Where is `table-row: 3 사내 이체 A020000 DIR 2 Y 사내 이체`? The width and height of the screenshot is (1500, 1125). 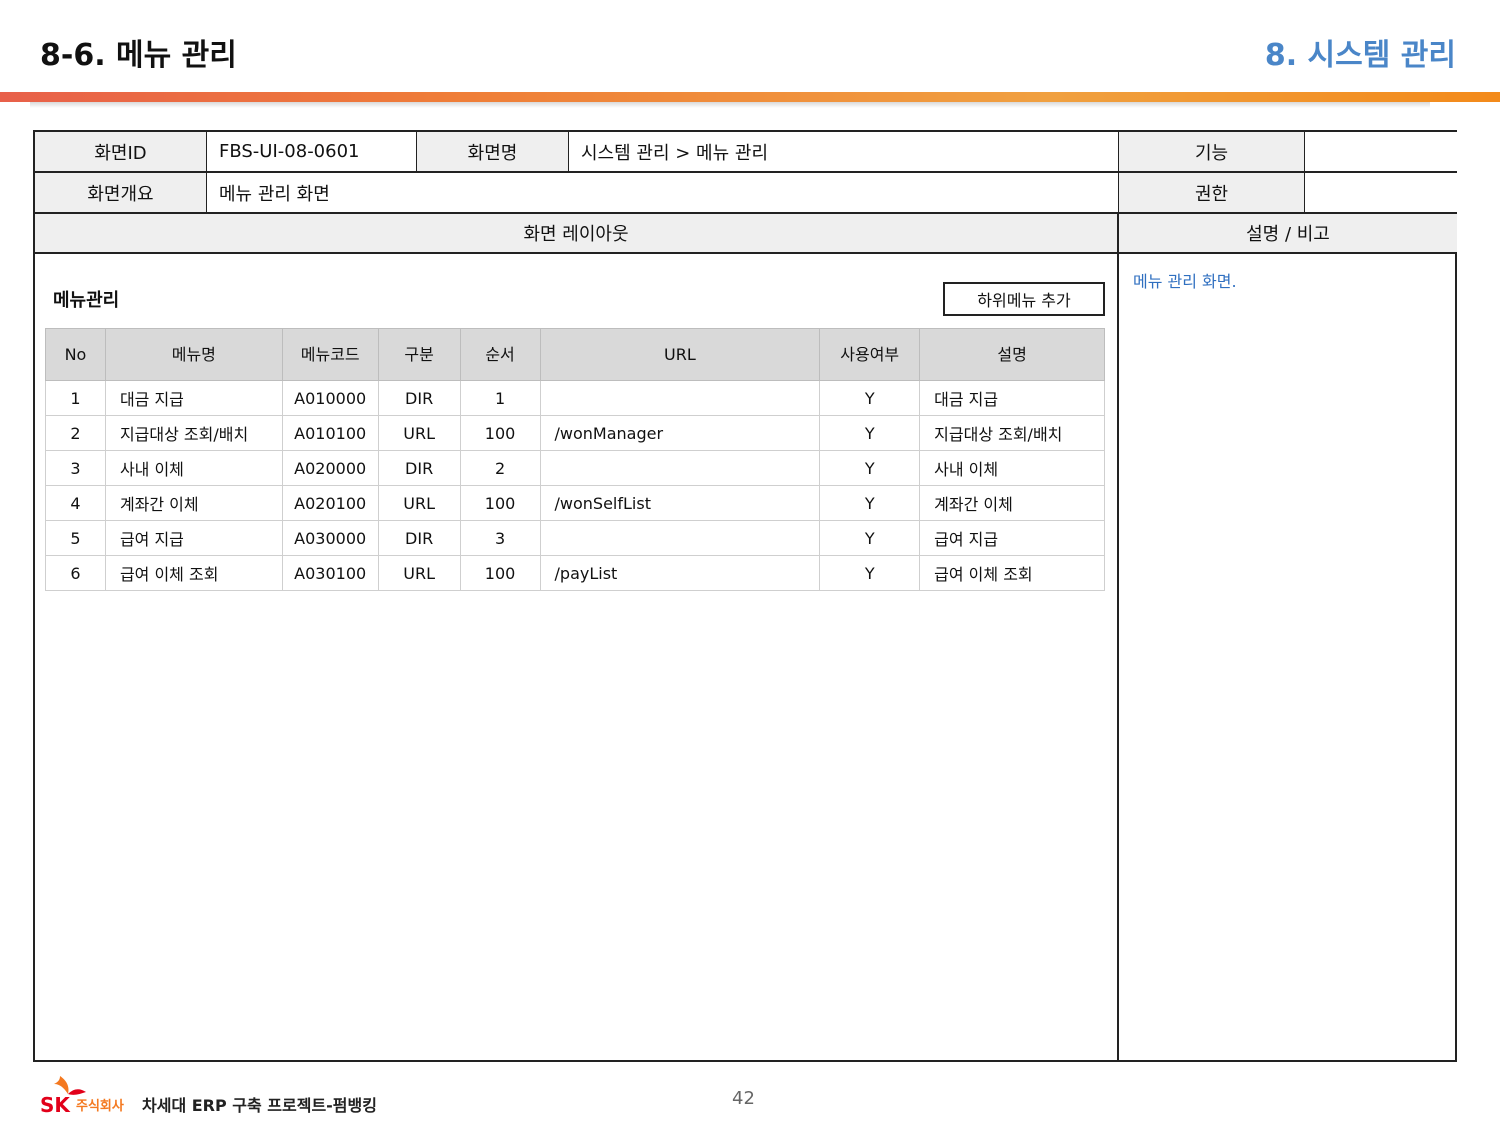 table-row: 3 사내 이체 A020000 DIR 2 Y 사내 이체 is located at coordinates (575, 468).